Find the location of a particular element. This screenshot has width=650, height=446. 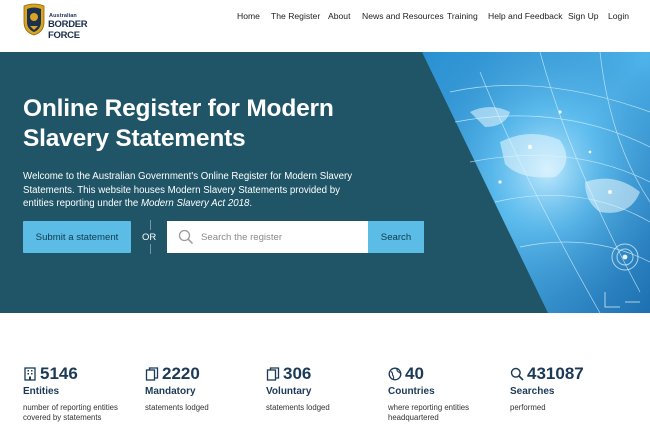

submit-statement-button: Submit a statement is located at coordinates (77, 237).